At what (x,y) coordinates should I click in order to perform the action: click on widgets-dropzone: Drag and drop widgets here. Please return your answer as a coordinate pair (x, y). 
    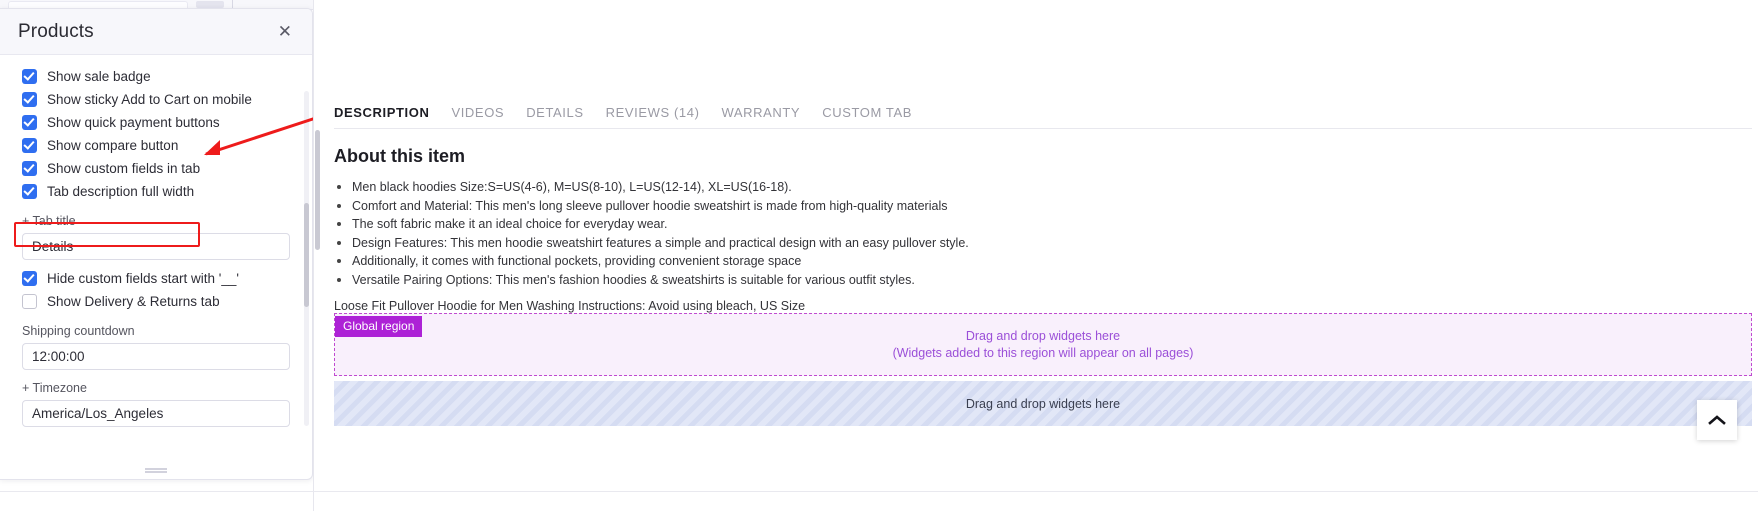
    Looking at the image, I should click on (1043, 403).